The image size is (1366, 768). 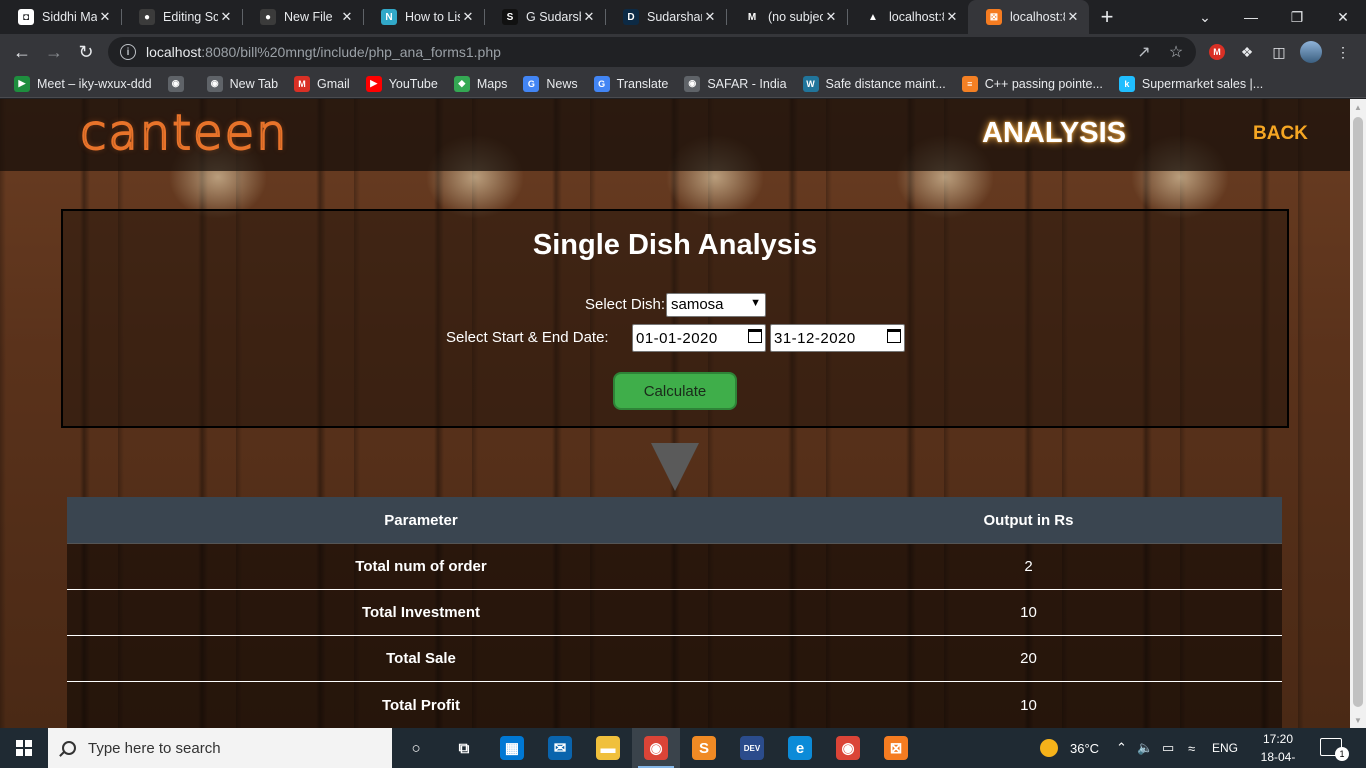 I want to click on scroll-down-icon: ▼, so click(x=1358, y=720).